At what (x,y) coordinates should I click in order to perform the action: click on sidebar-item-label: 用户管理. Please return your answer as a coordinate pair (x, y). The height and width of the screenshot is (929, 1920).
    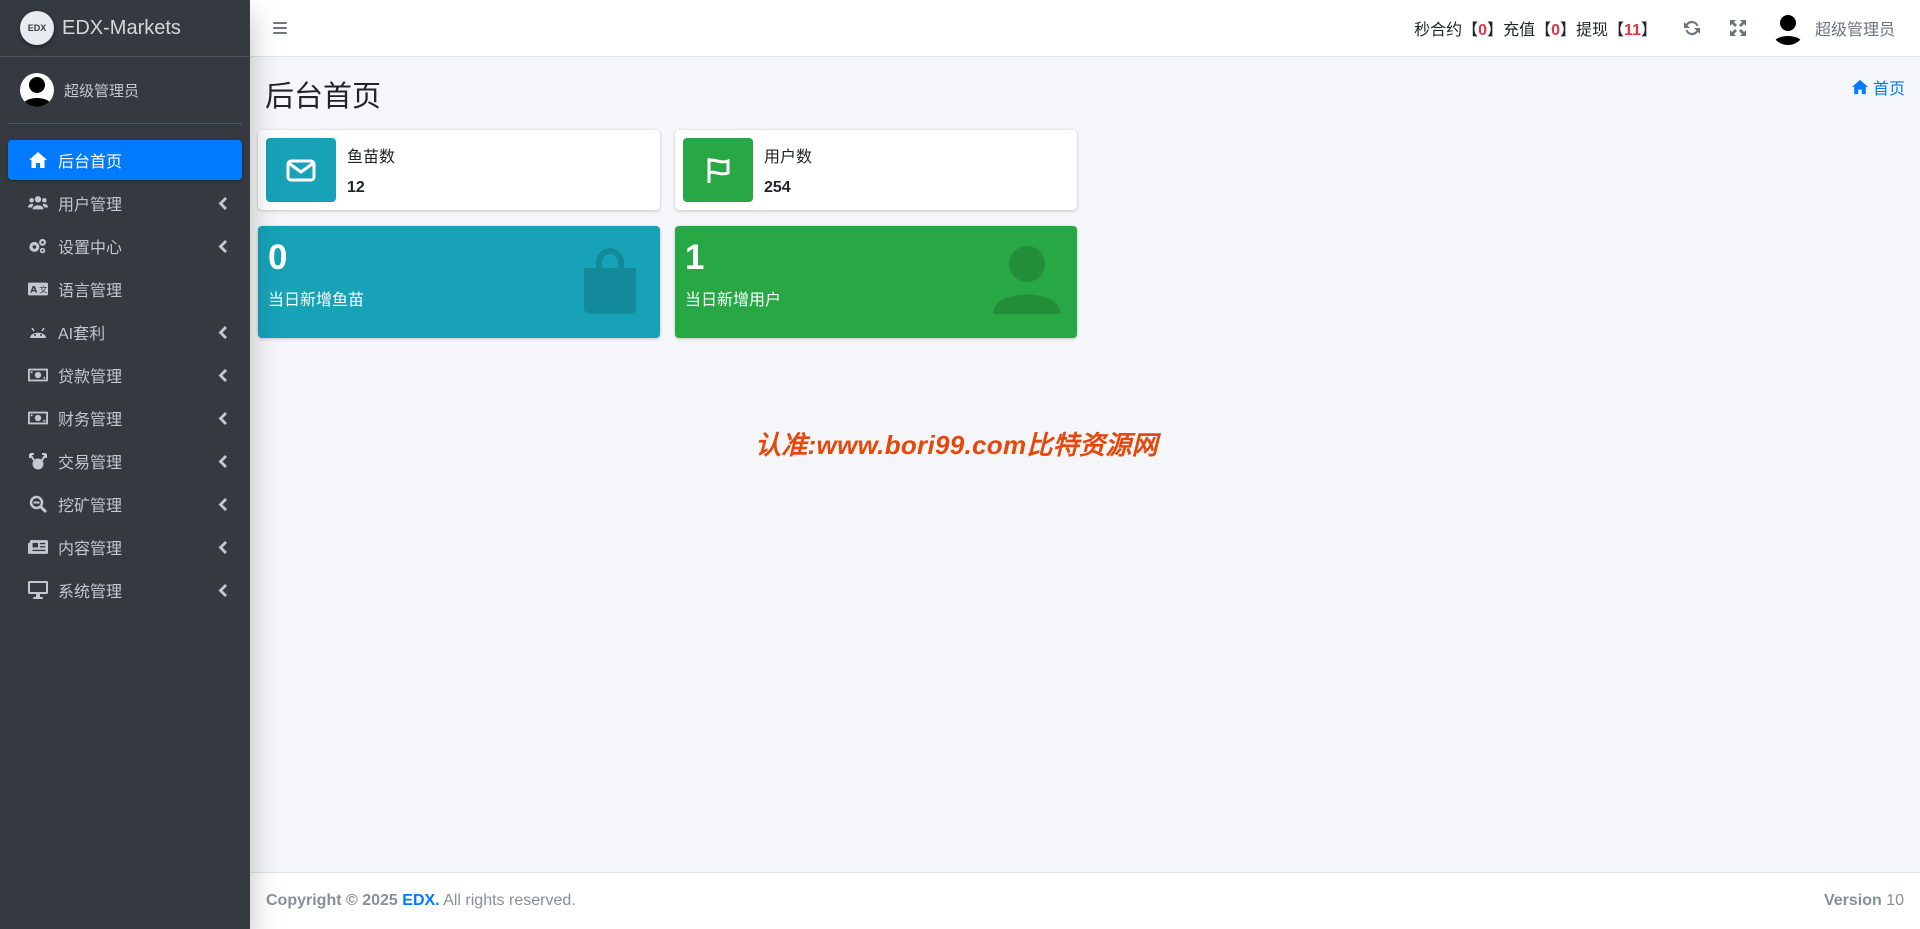
    Looking at the image, I should click on (90, 205).